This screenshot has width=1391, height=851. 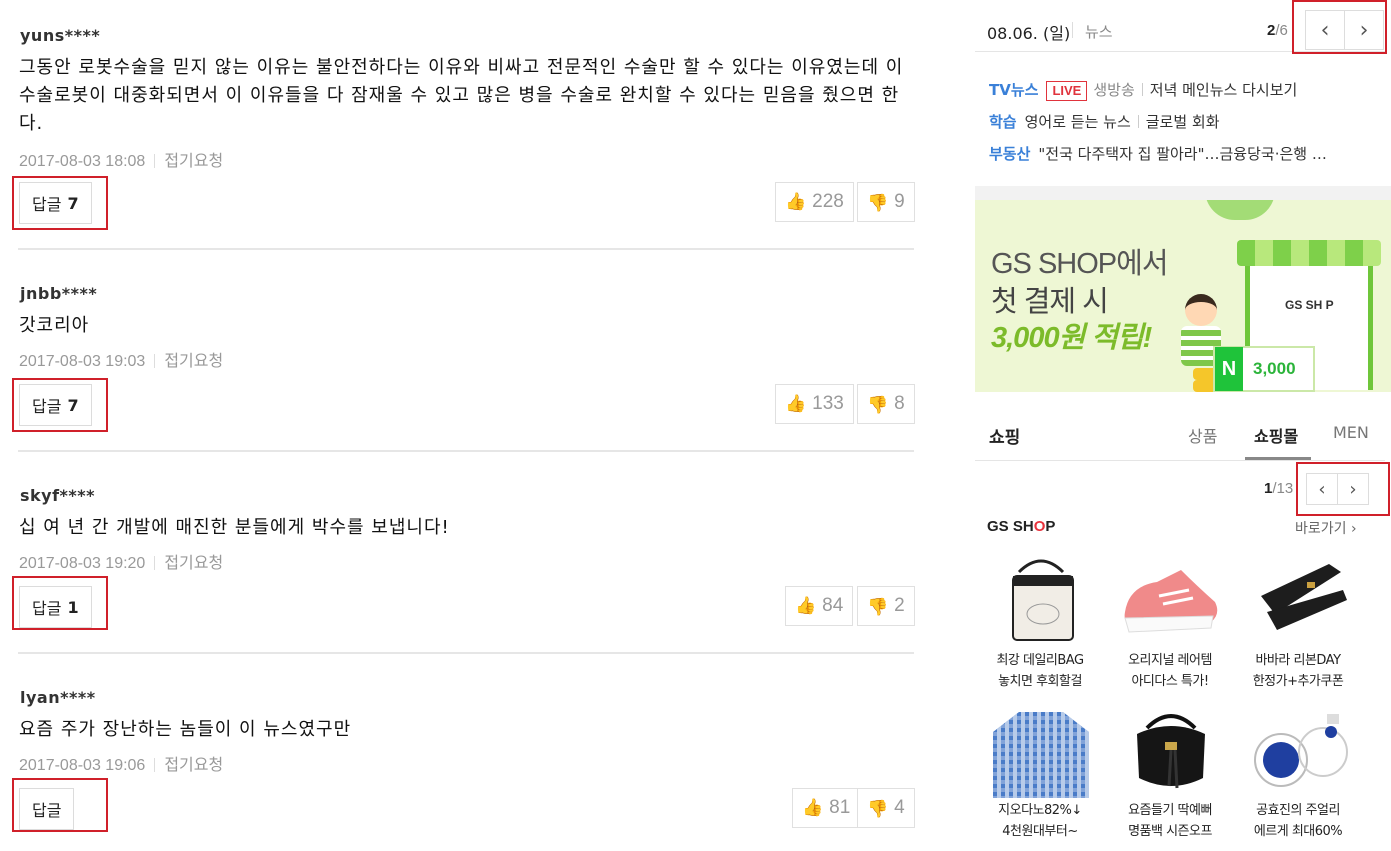 I want to click on product-desc: 놓치면 후회할걸, so click(x=1040, y=681).